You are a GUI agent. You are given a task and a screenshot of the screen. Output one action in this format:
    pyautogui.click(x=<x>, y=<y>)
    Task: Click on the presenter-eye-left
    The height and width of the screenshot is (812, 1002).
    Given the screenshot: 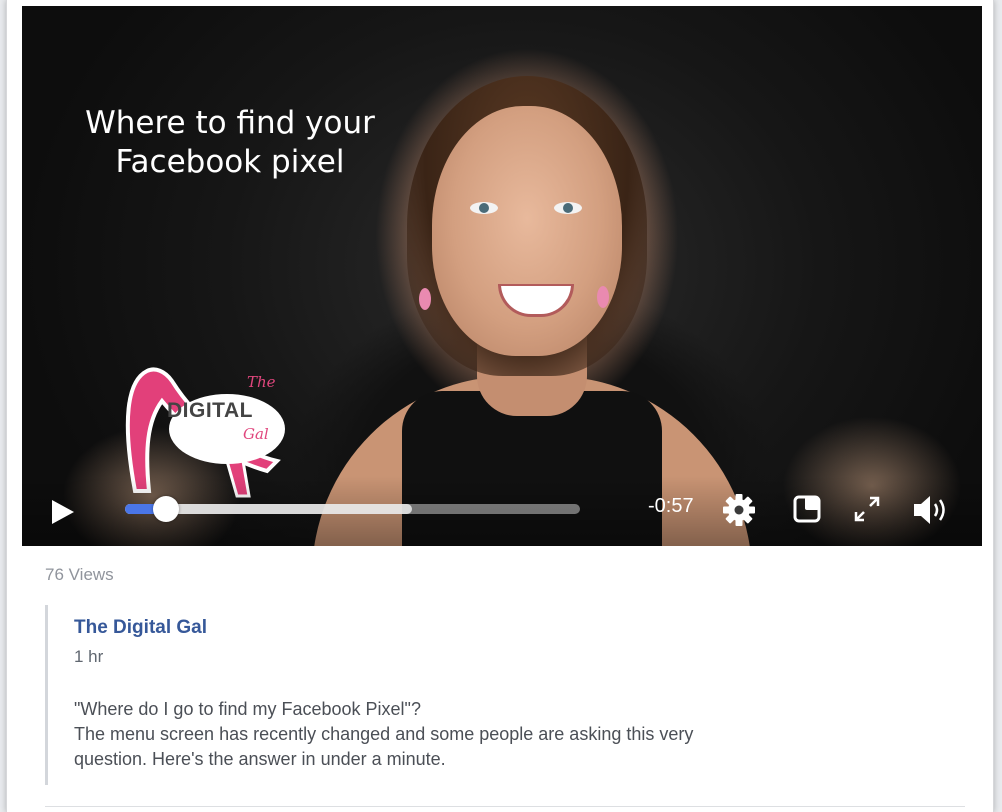 What is the action you would take?
    pyautogui.click(x=484, y=208)
    